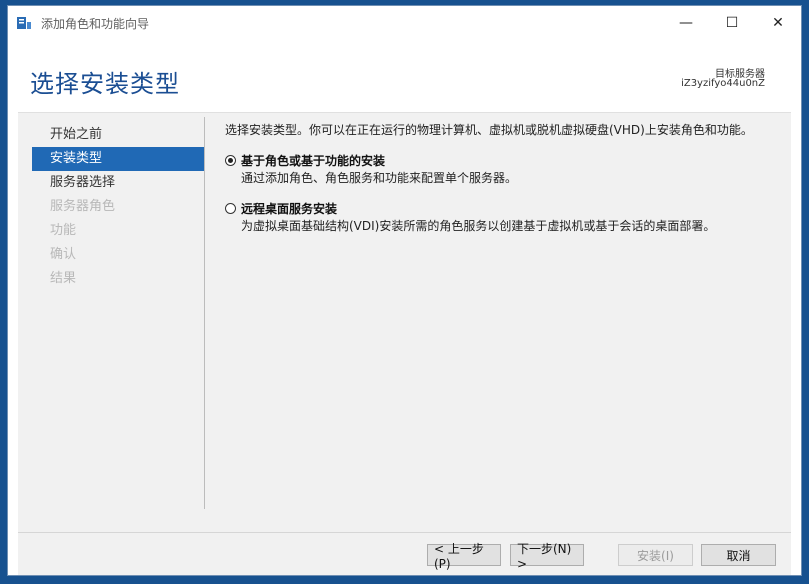 The width and height of the screenshot is (809, 584). I want to click on next-button: 下一步(N) >, so click(547, 556).